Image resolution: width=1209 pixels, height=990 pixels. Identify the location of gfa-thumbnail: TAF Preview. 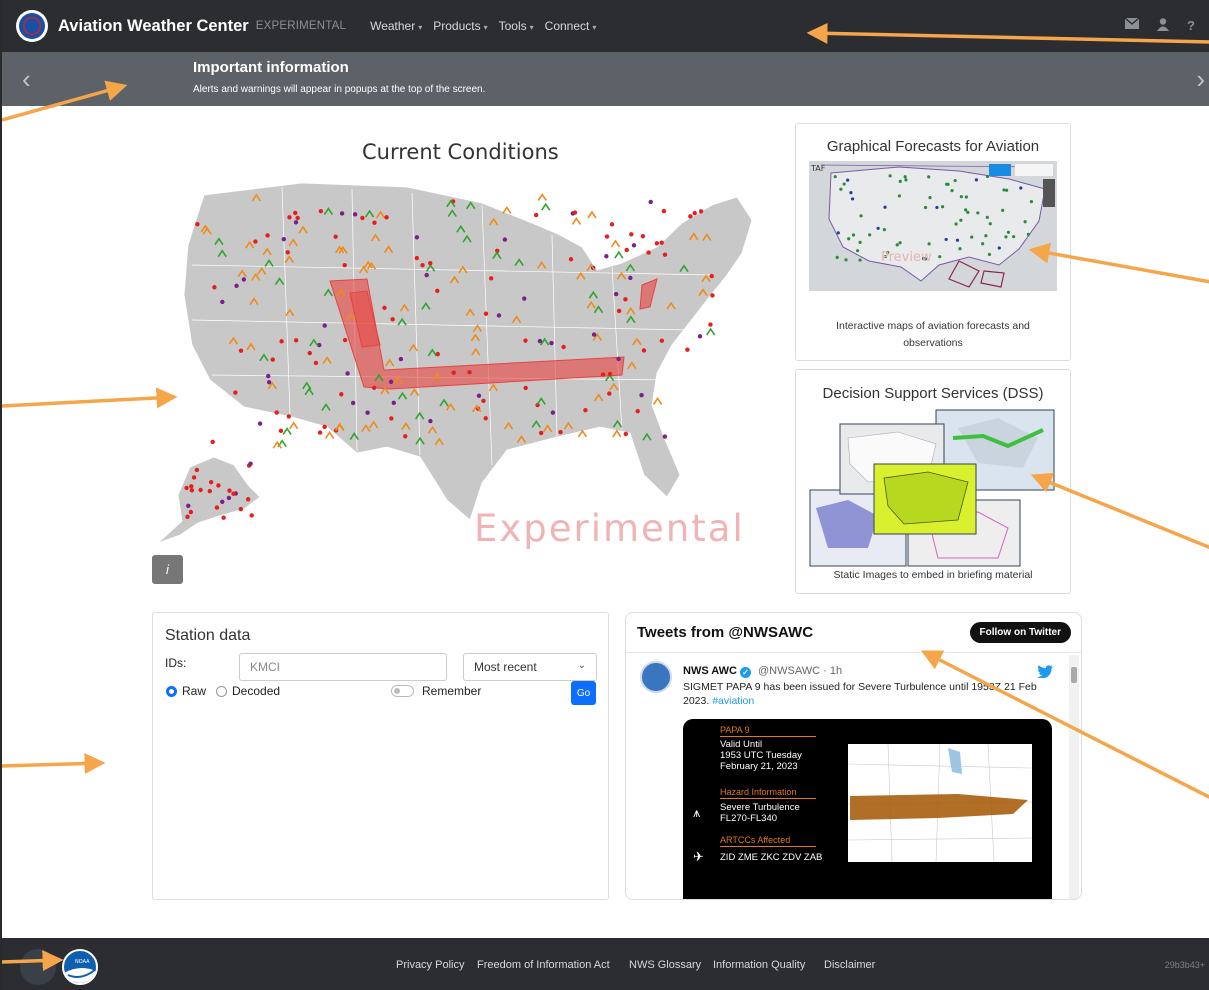
(933, 226).